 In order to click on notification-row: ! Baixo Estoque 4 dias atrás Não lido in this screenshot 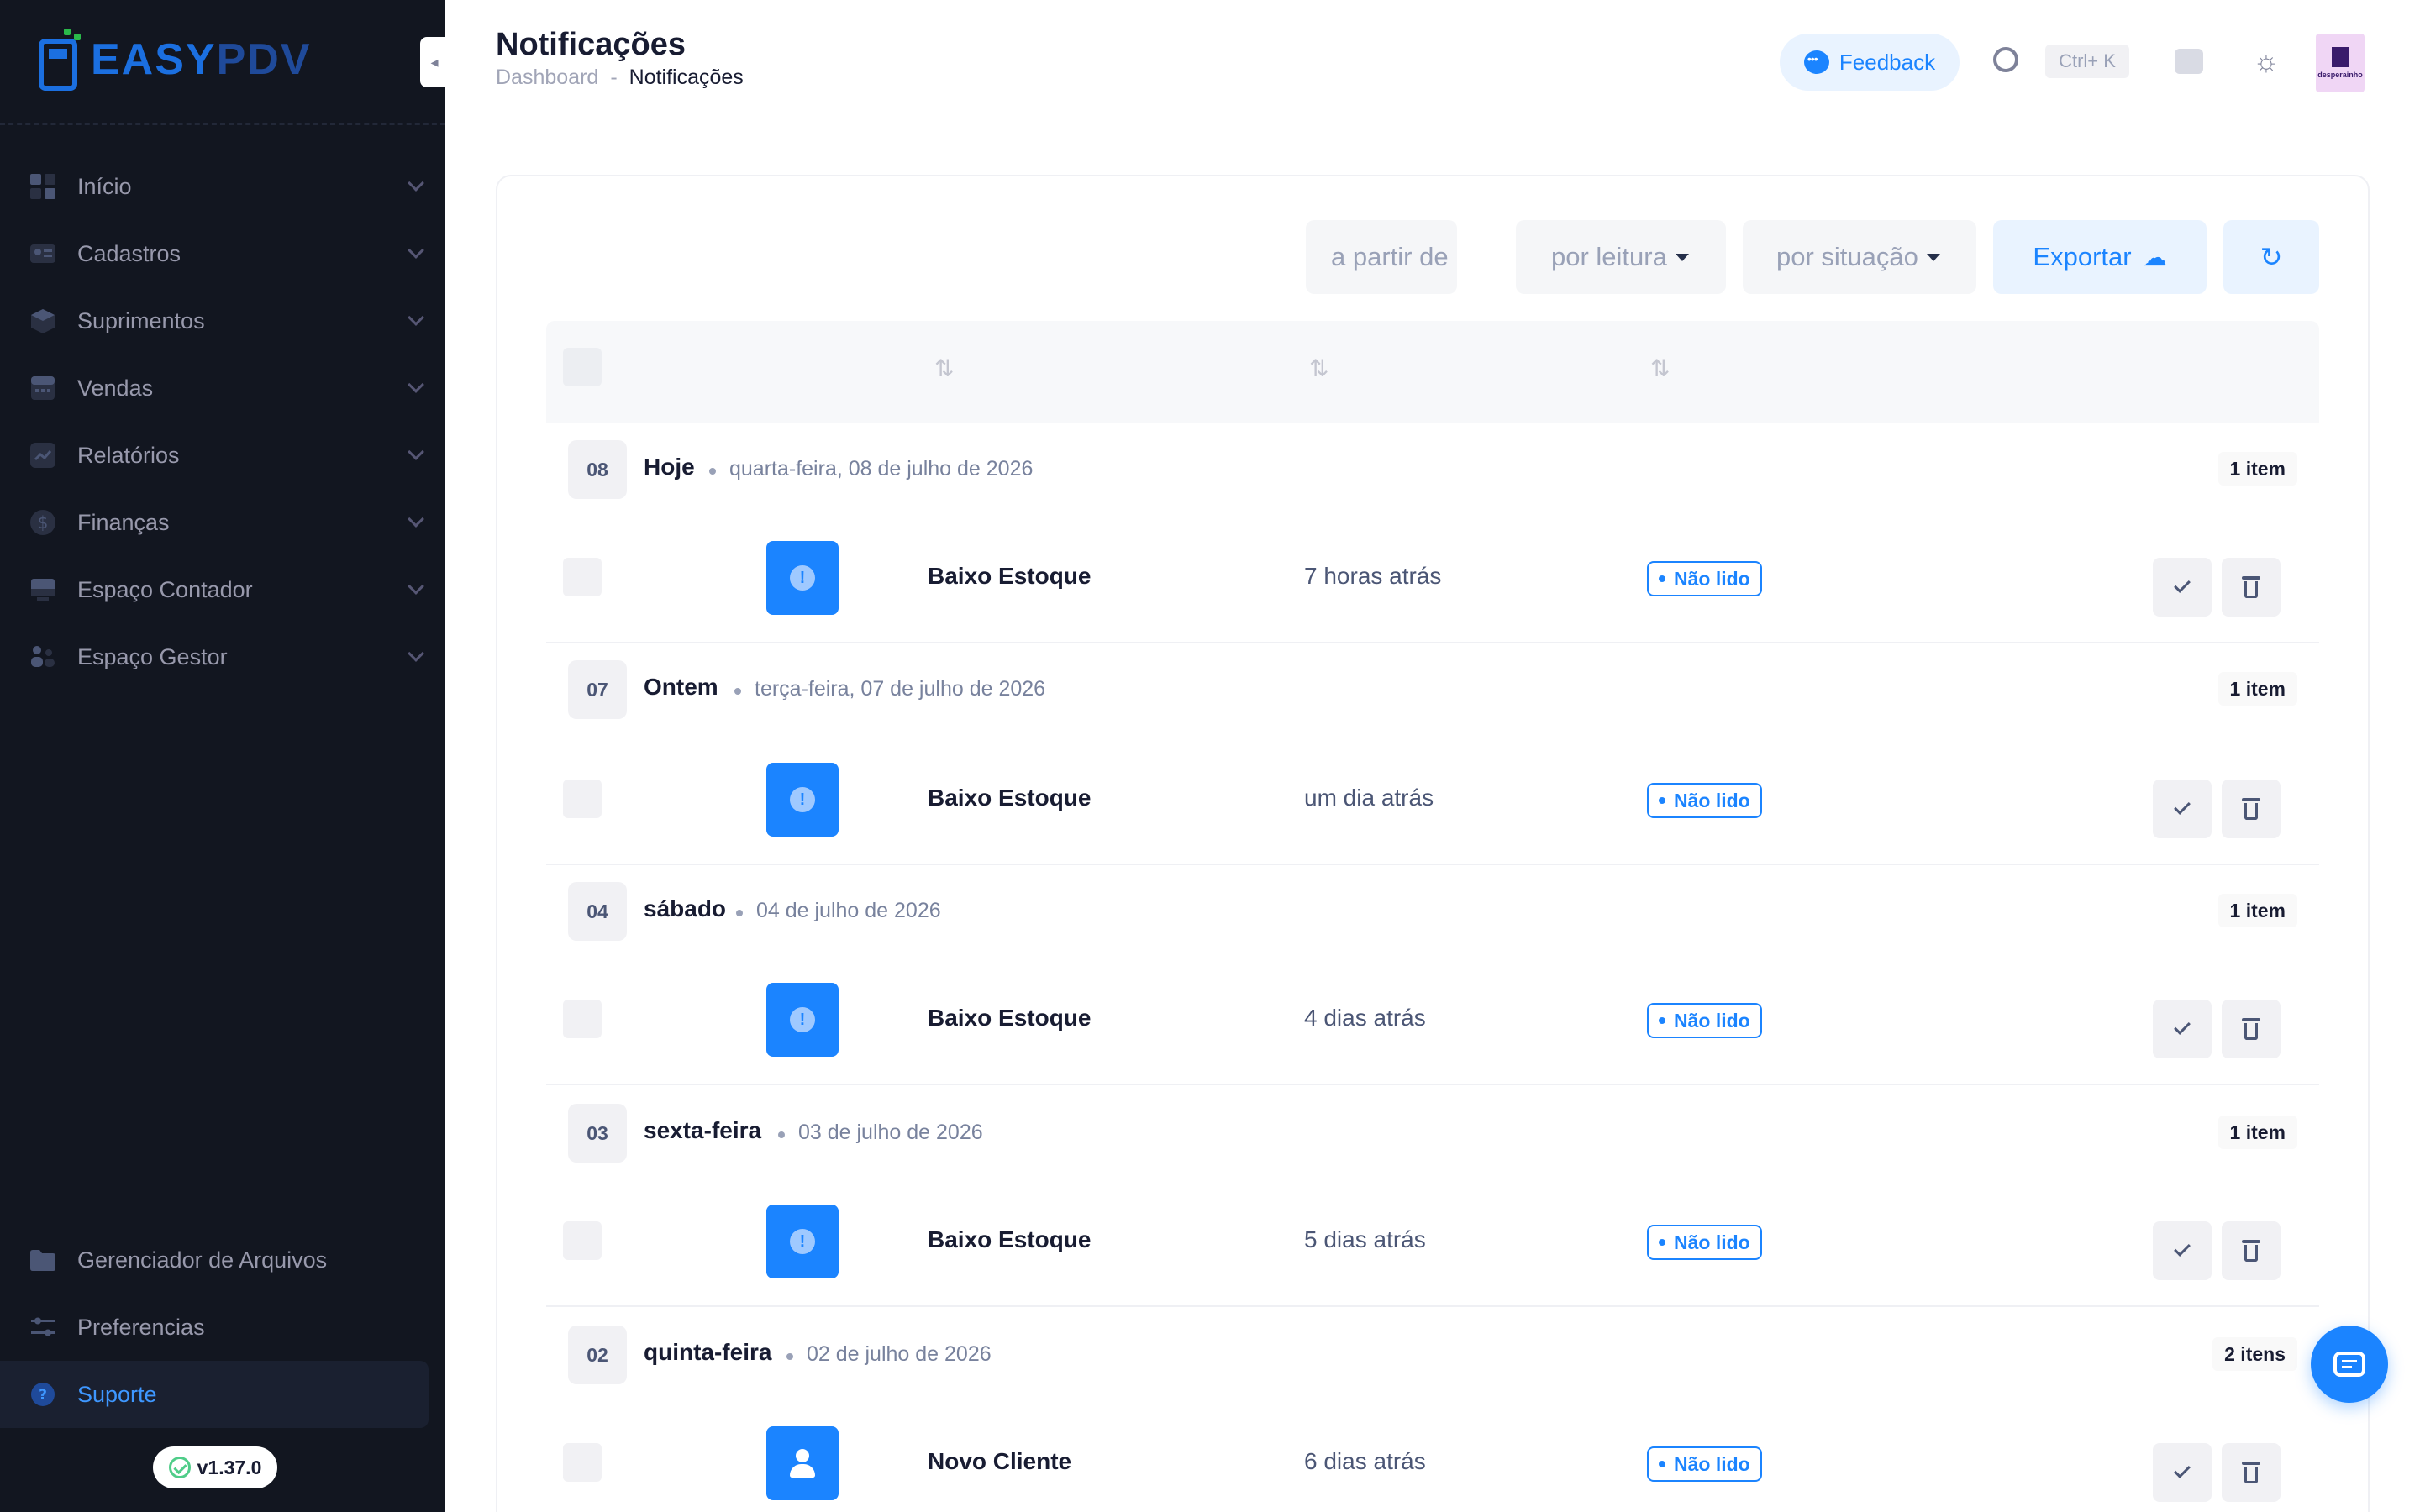, I will do `click(1433, 1019)`.